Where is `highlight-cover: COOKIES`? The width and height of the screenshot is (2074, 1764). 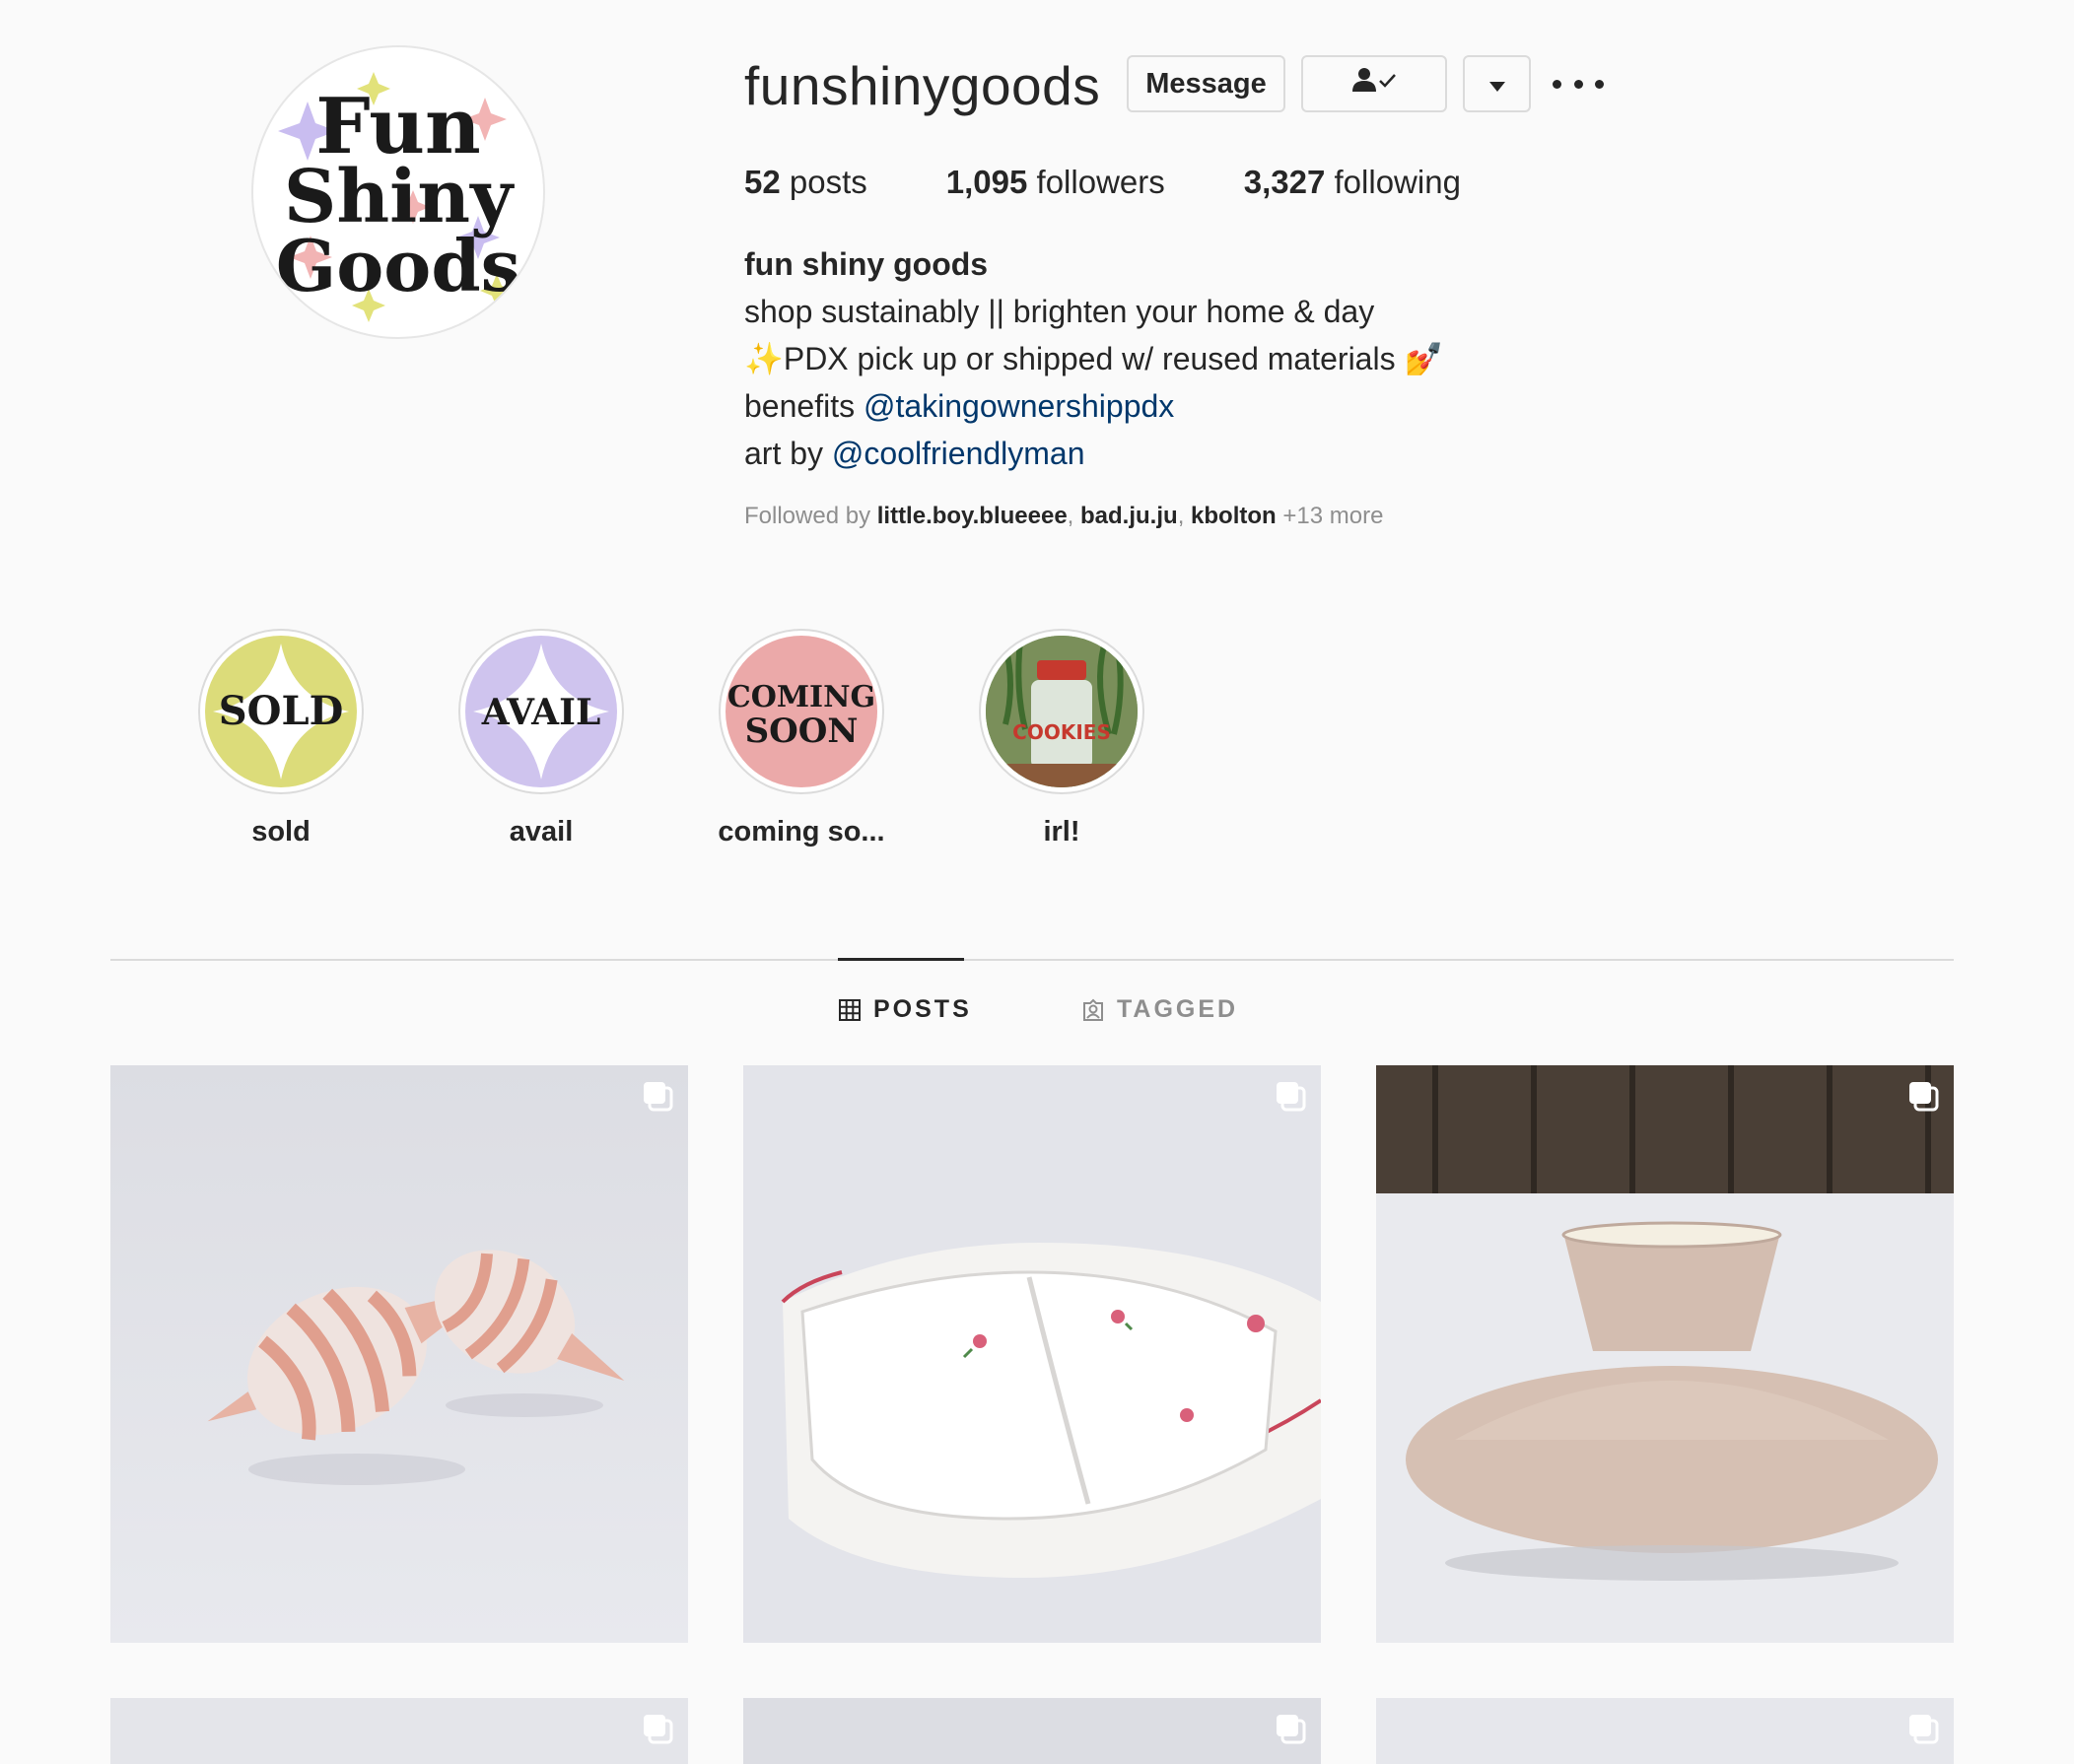
highlight-cover: COOKIES is located at coordinates (1062, 711).